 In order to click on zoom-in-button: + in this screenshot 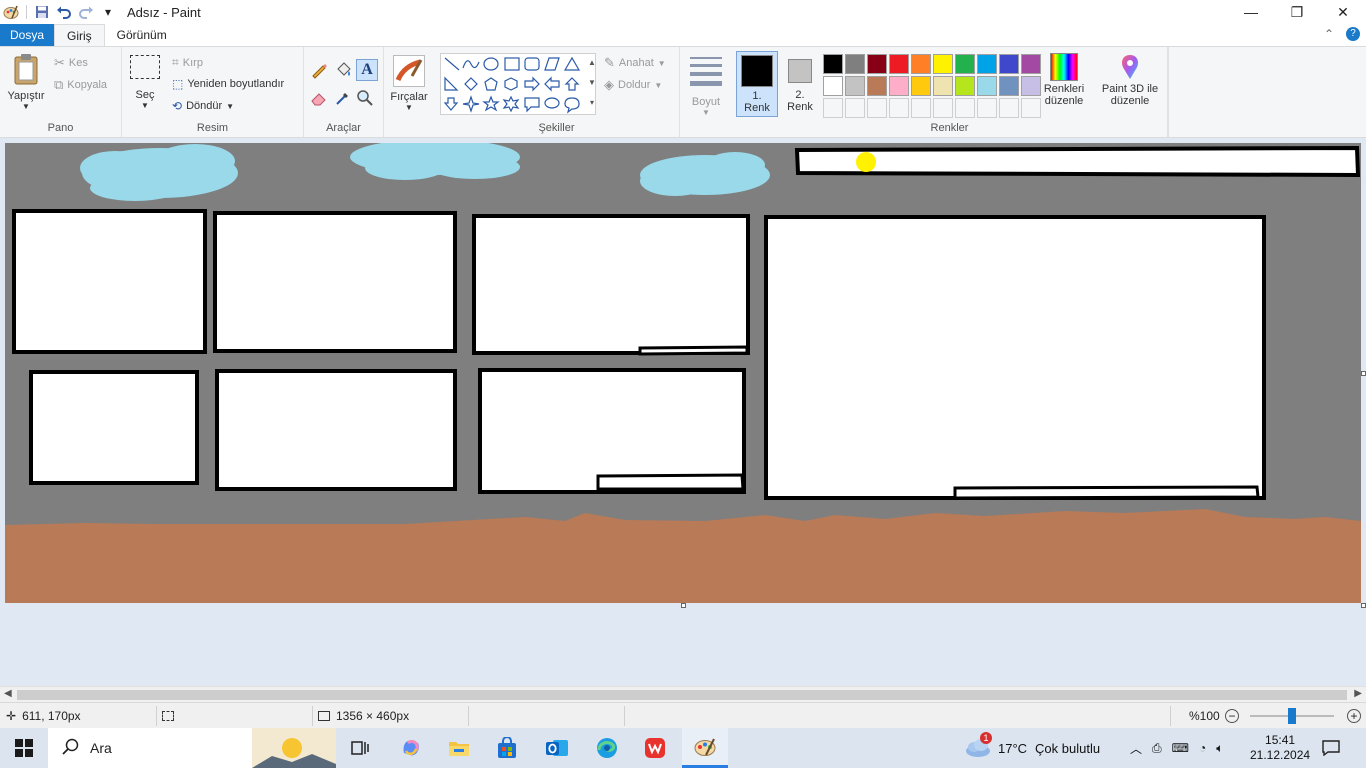, I will do `click(1354, 716)`.